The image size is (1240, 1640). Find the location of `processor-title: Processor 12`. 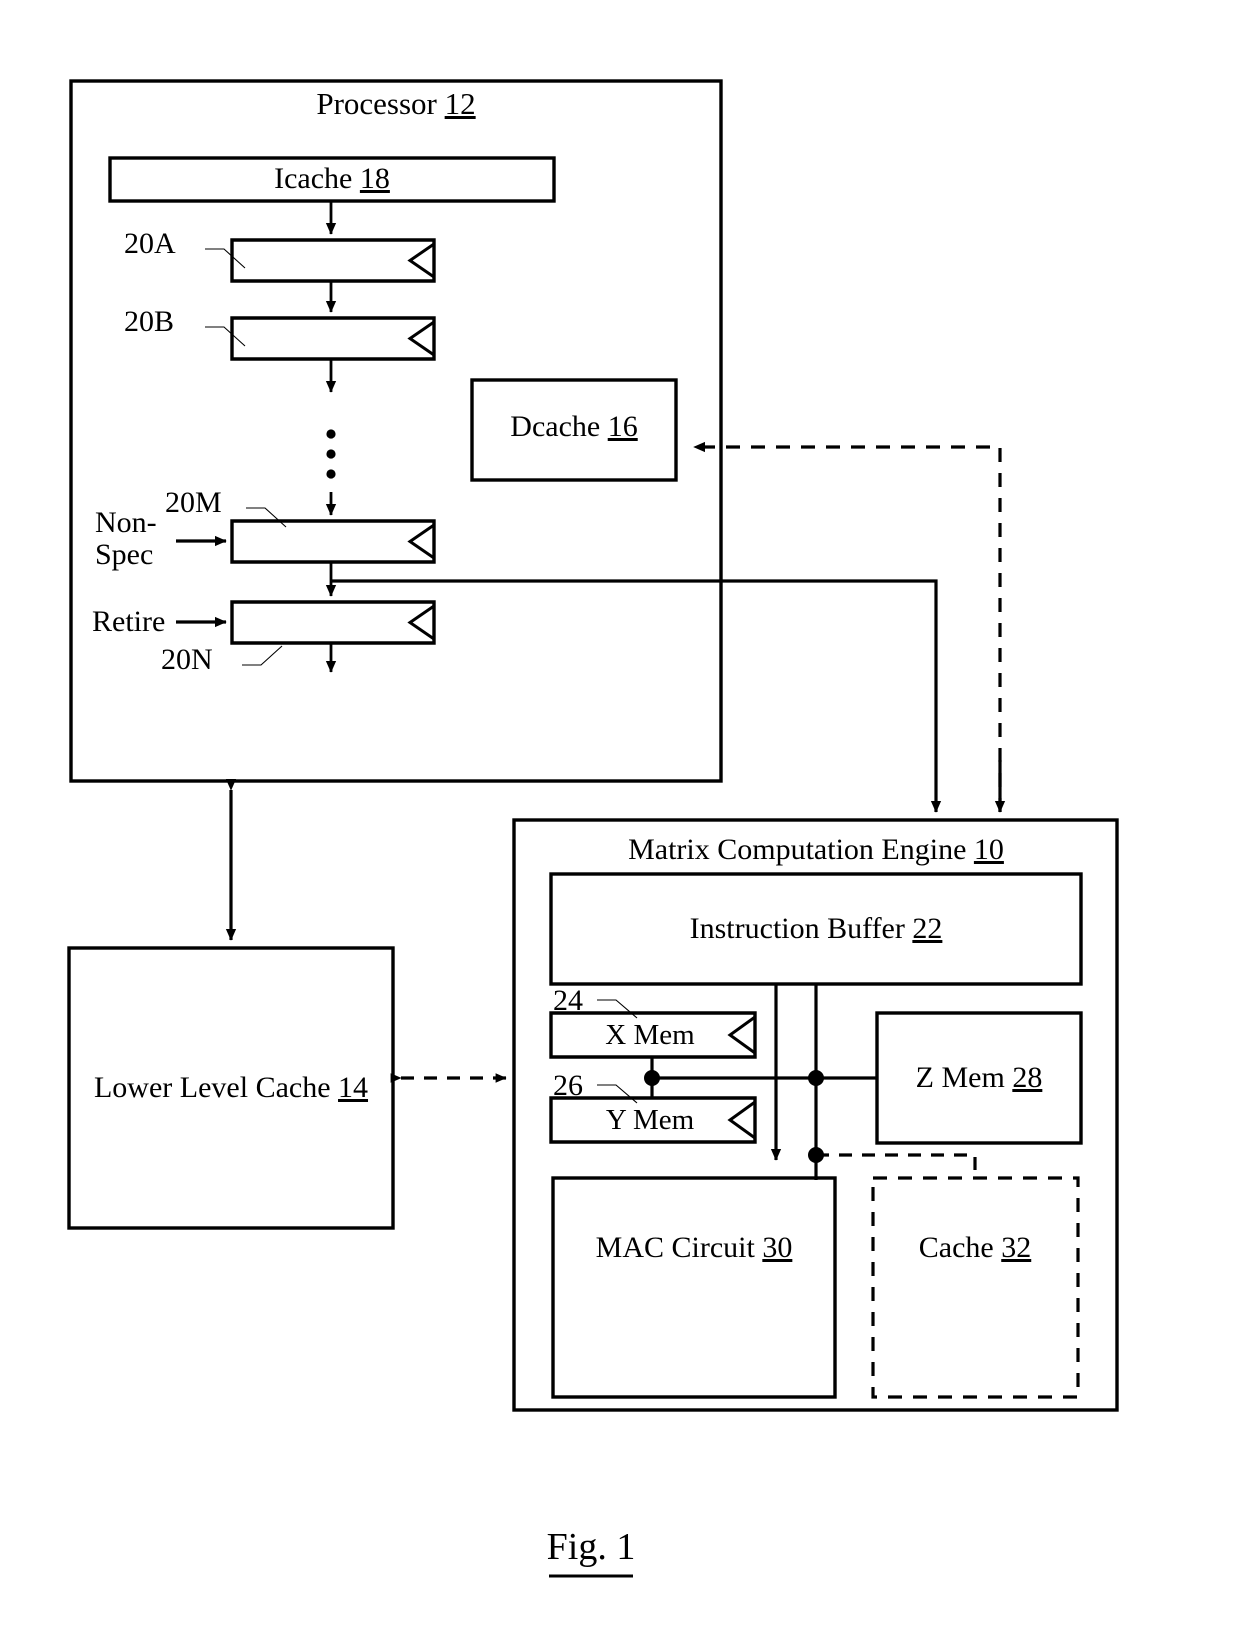

processor-title: Processor 12 is located at coordinates (396, 103).